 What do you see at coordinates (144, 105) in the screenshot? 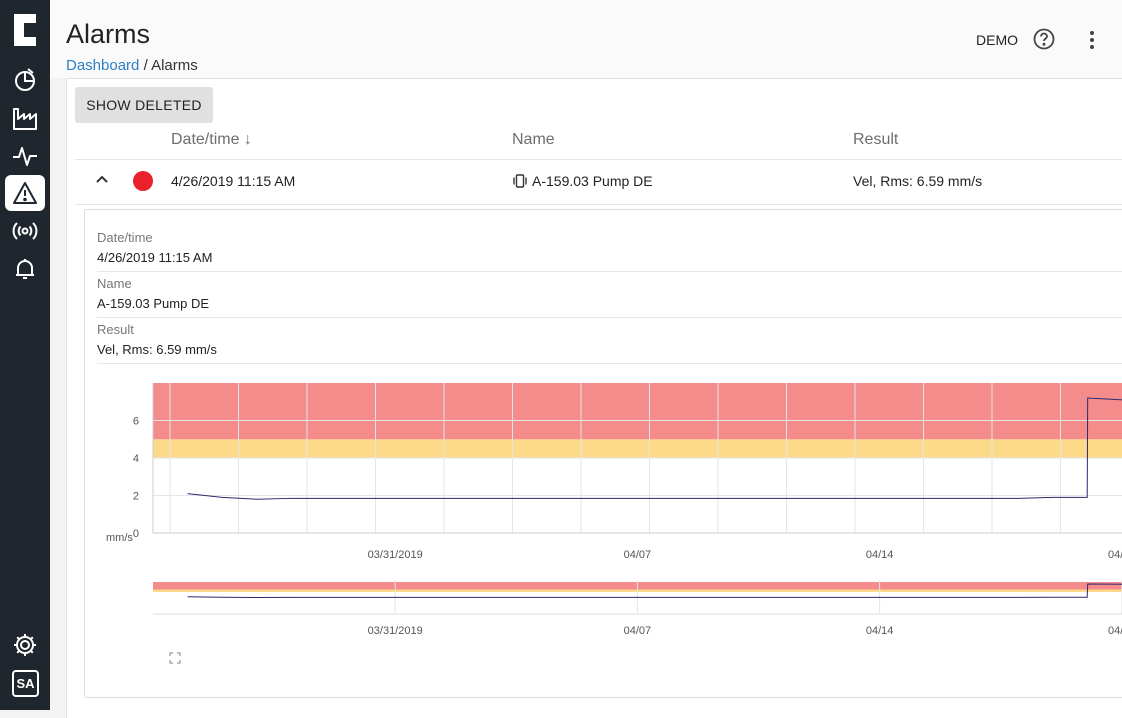
I see `show-deleted-button: SHOW DELETED` at bounding box center [144, 105].